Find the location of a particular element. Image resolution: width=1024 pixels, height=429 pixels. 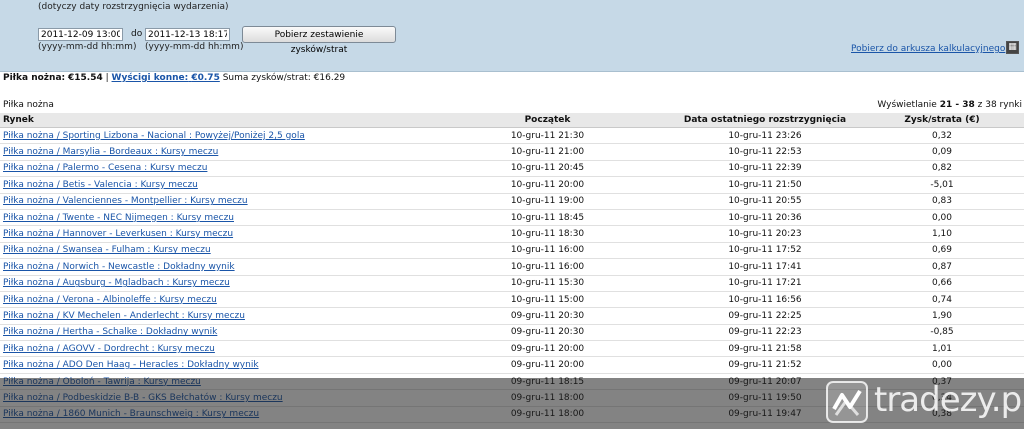

horse-racing-summary-label: Wyścigi konne: is located at coordinates (150, 78).